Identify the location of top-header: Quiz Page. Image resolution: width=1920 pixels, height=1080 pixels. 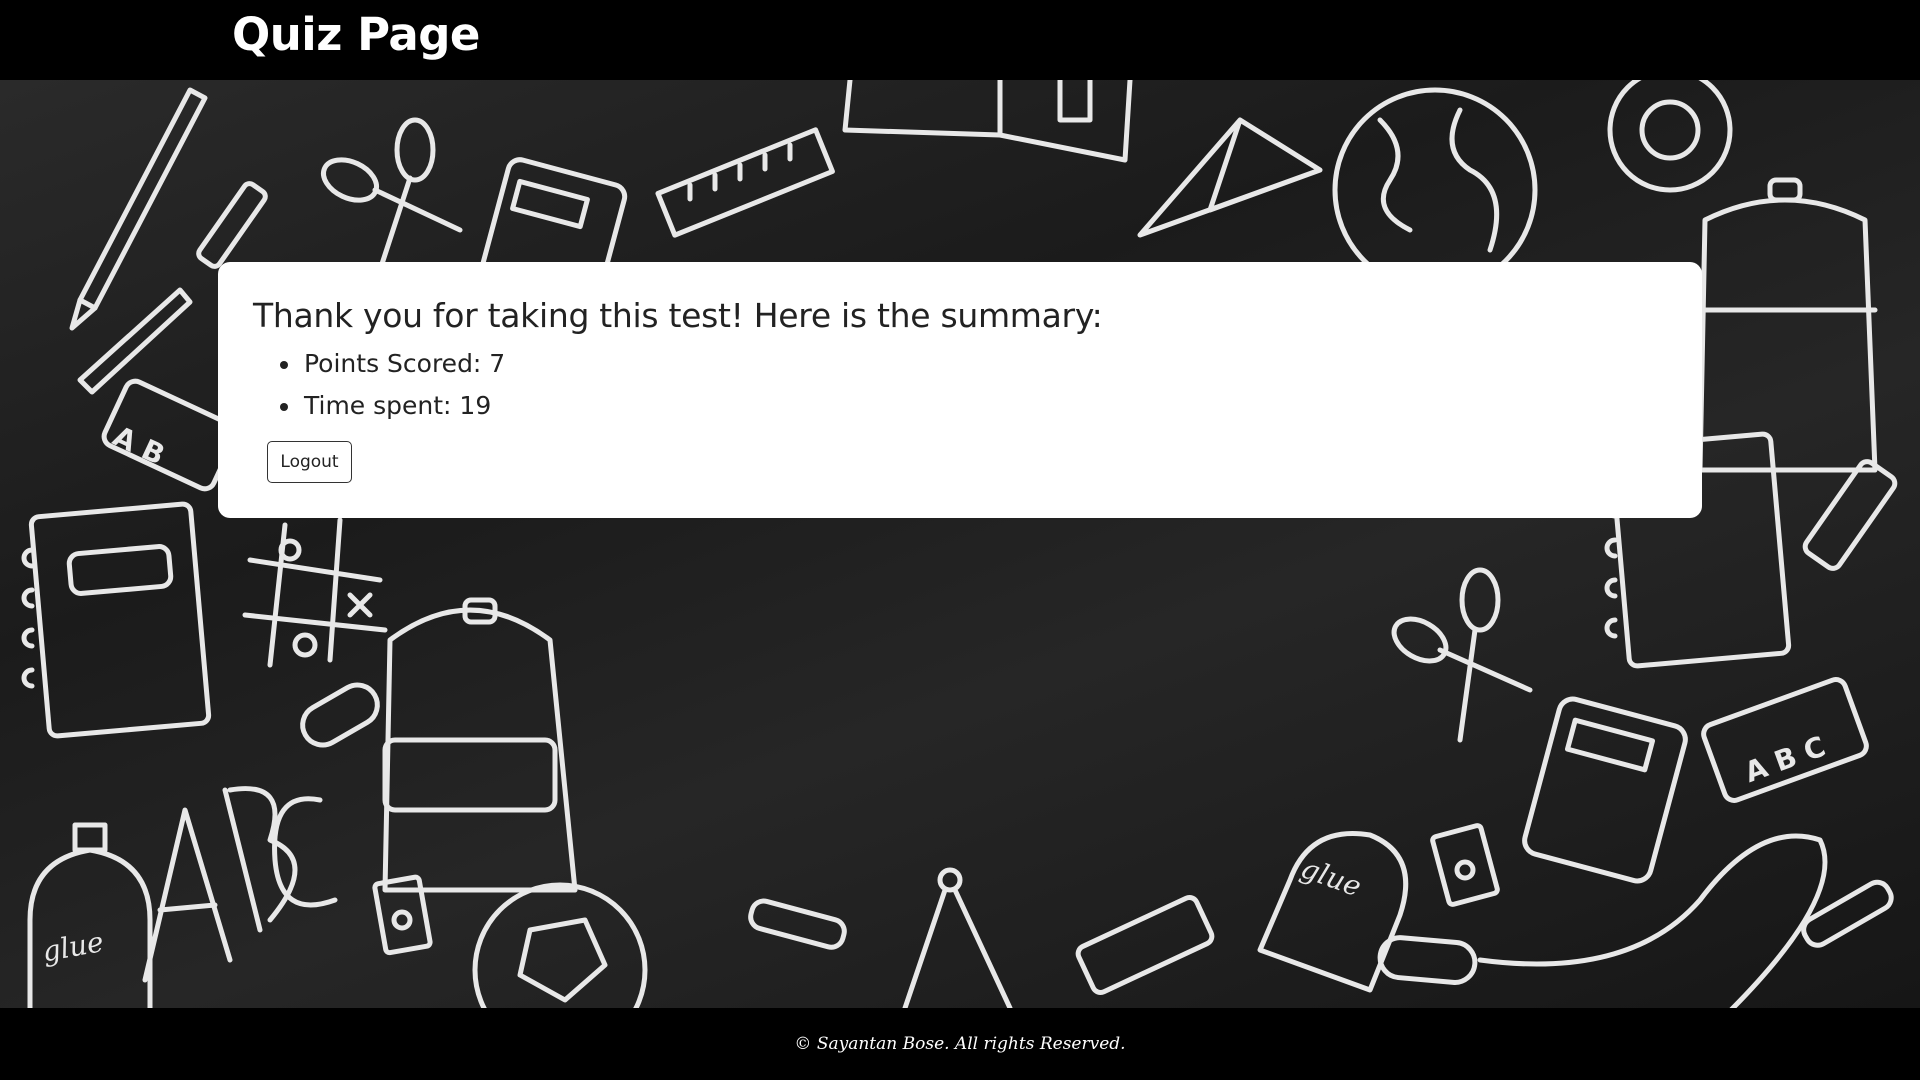
(960, 40).